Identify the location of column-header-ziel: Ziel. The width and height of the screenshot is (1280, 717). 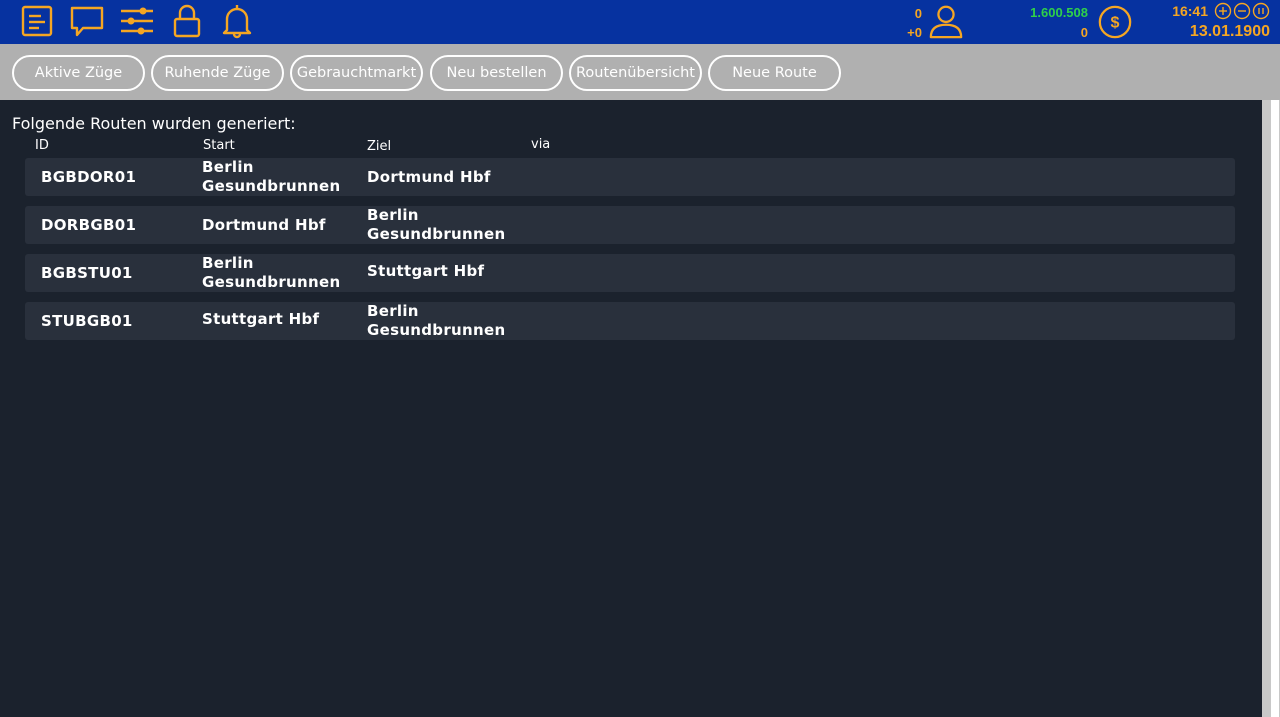
(379, 146).